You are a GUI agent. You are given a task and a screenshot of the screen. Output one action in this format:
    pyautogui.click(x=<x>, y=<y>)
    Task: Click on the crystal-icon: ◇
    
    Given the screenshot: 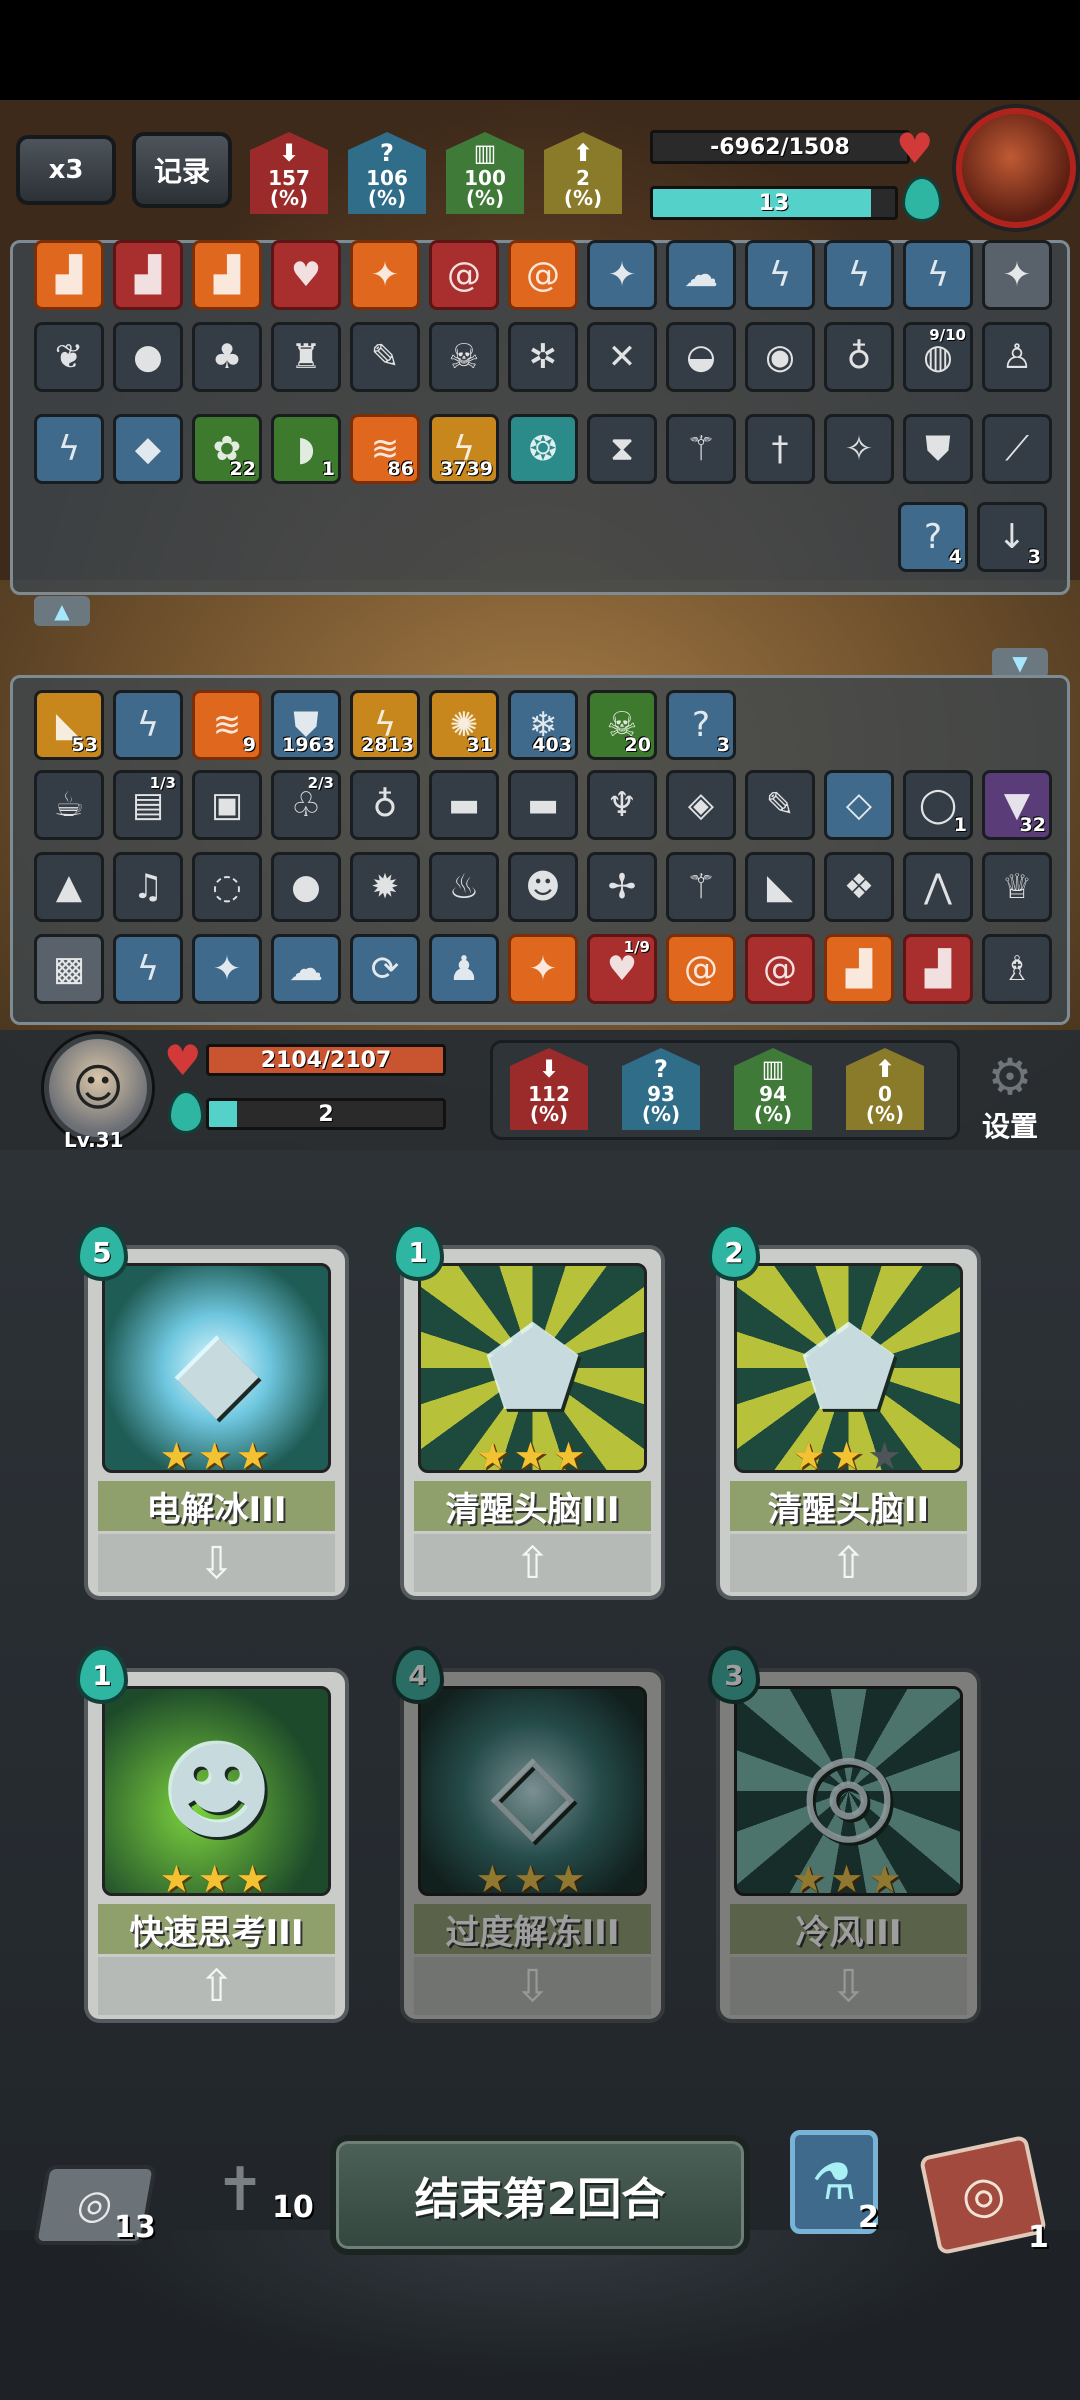 What is the action you would take?
    pyautogui.click(x=859, y=805)
    